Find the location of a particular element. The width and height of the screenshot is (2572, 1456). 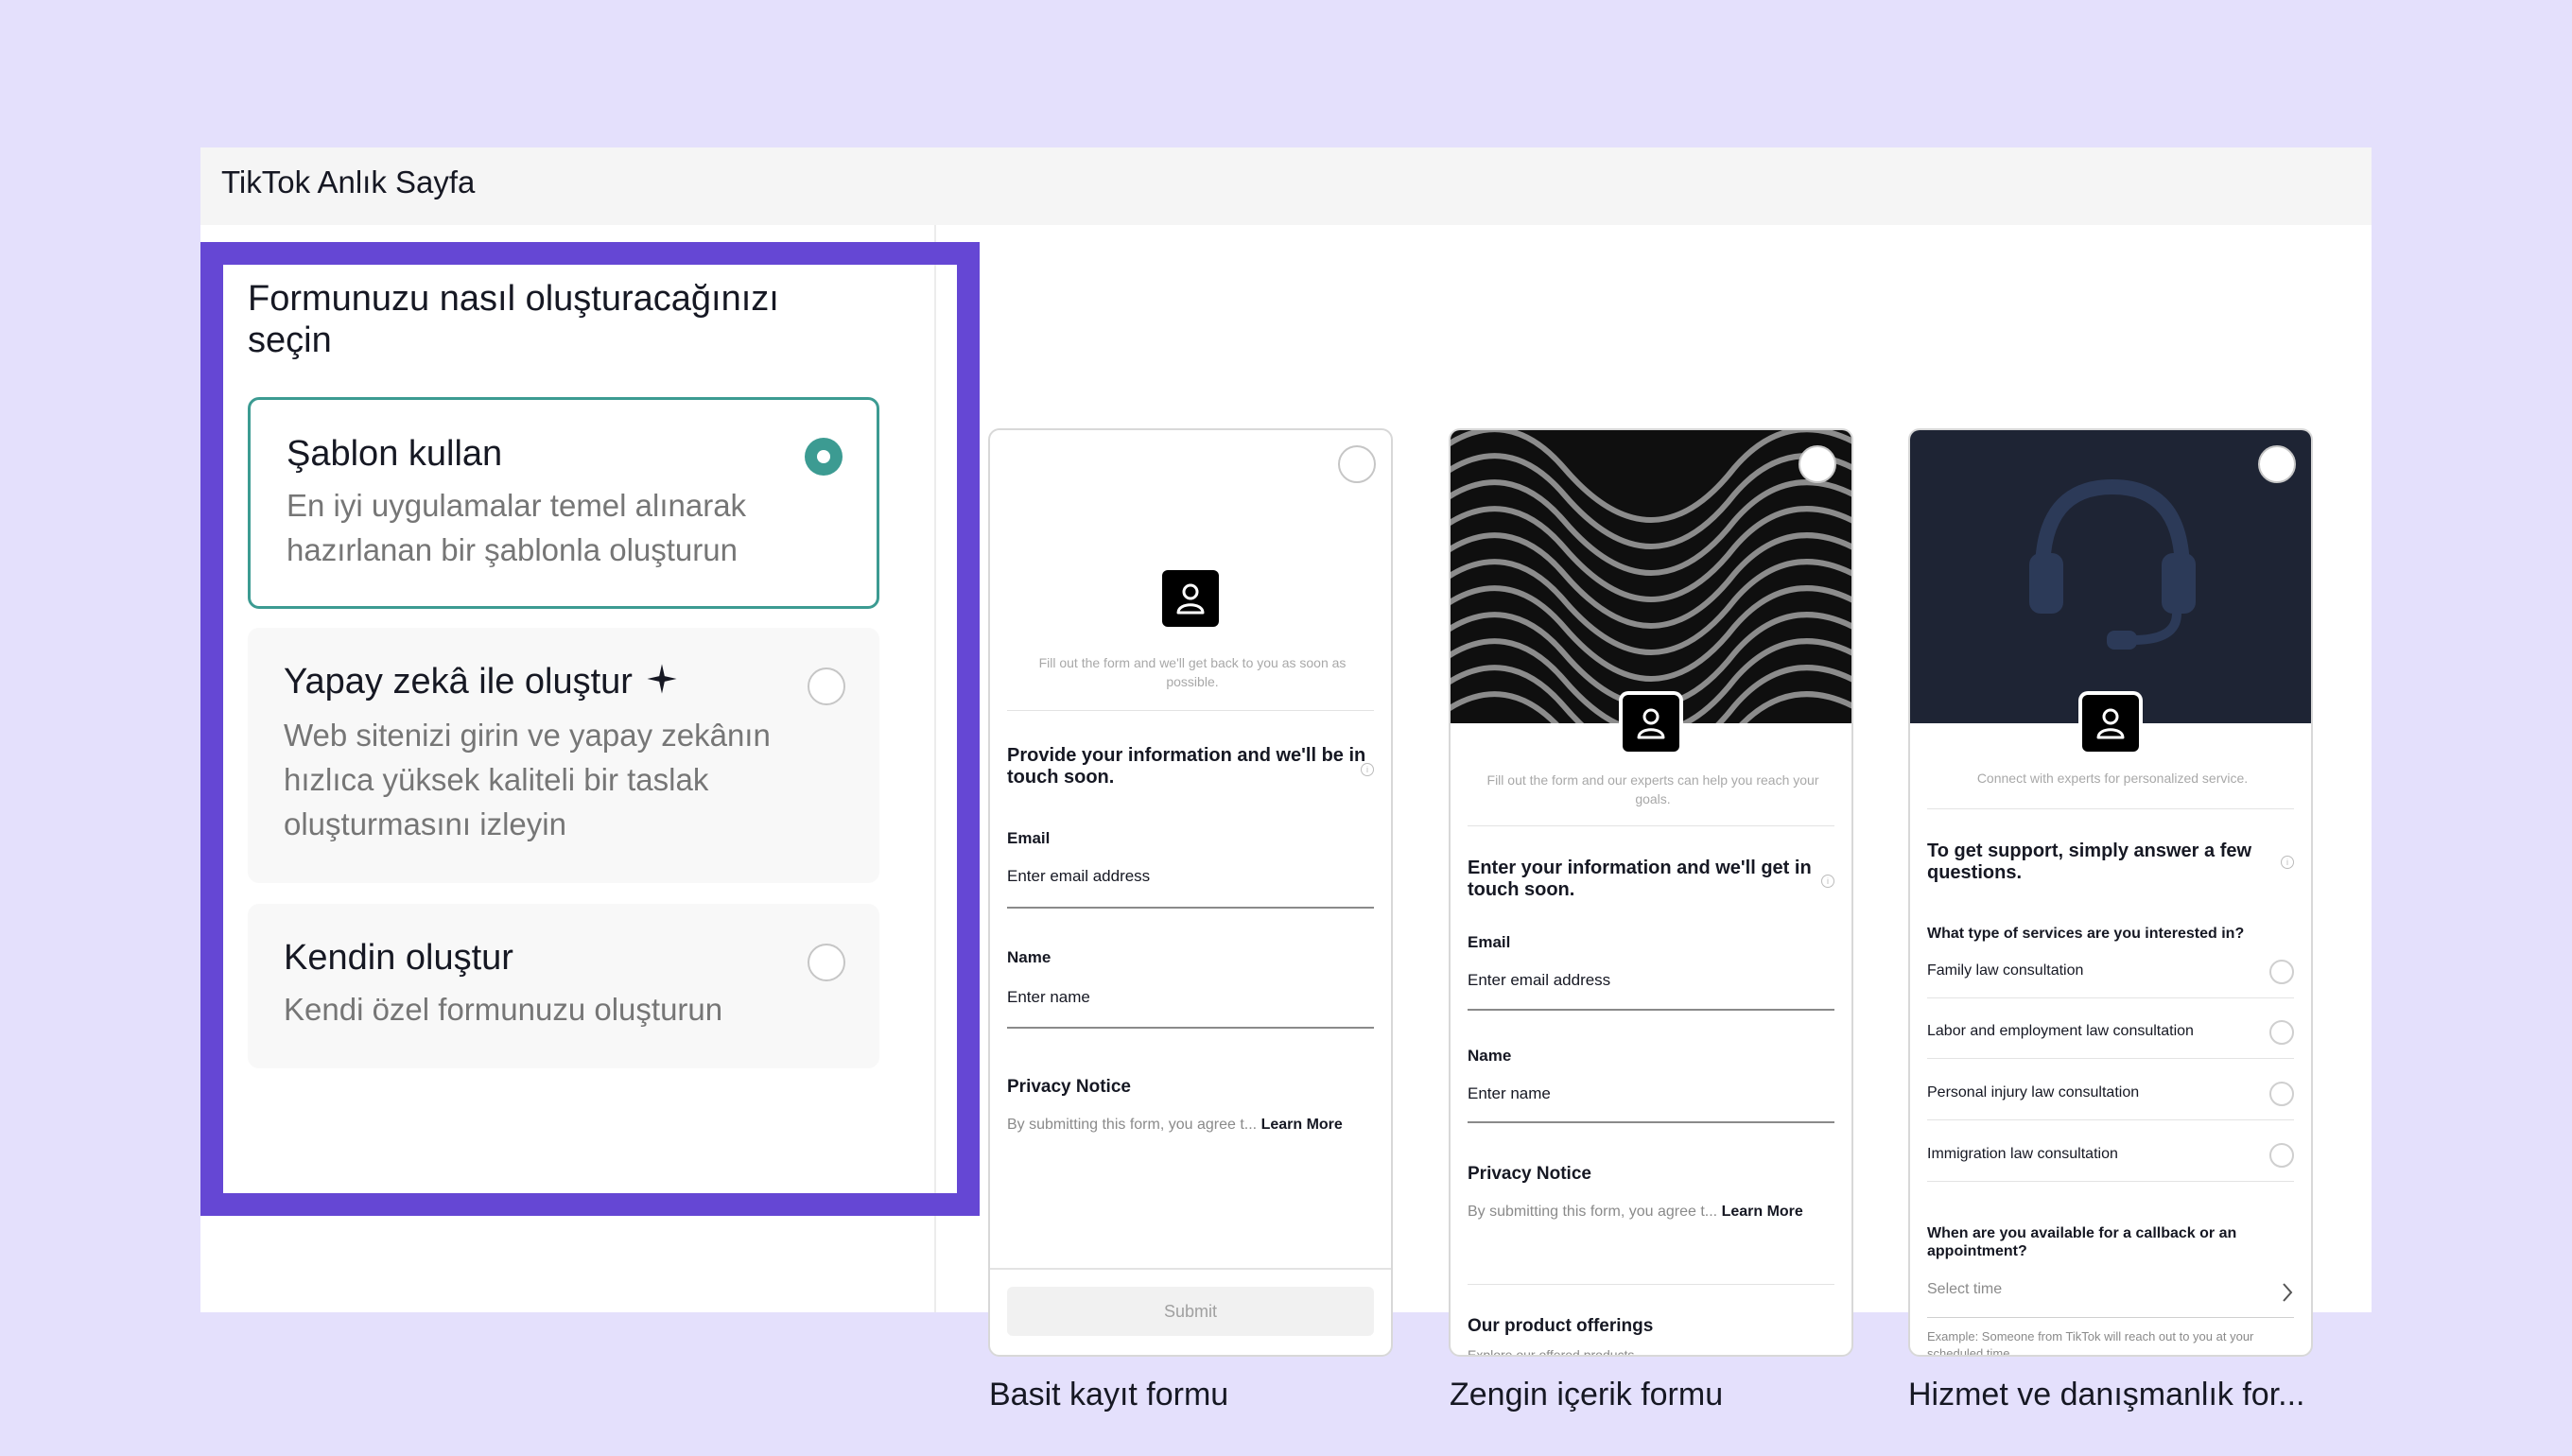

template-caption: Basit kayıt formu is located at coordinates (1109, 1395).